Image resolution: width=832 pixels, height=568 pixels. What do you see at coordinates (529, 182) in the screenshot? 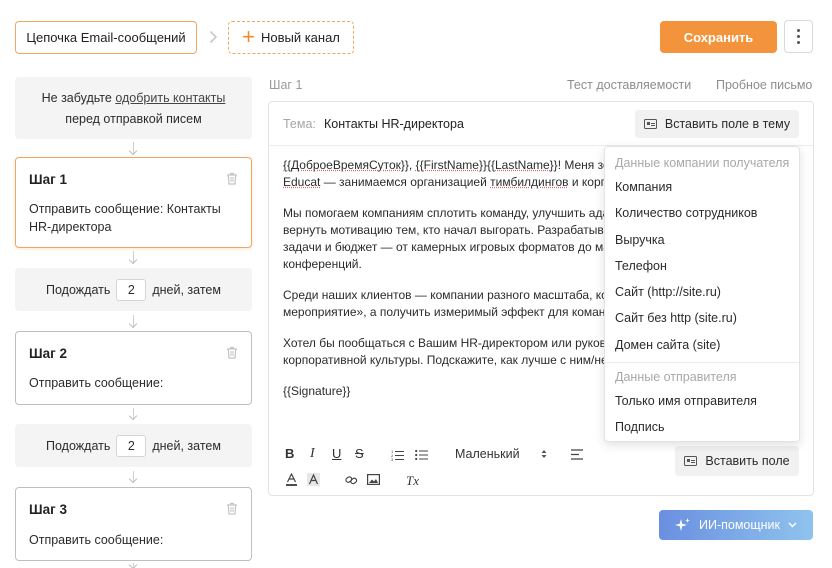
I see `word-teambuilding: тимбилдингов` at bounding box center [529, 182].